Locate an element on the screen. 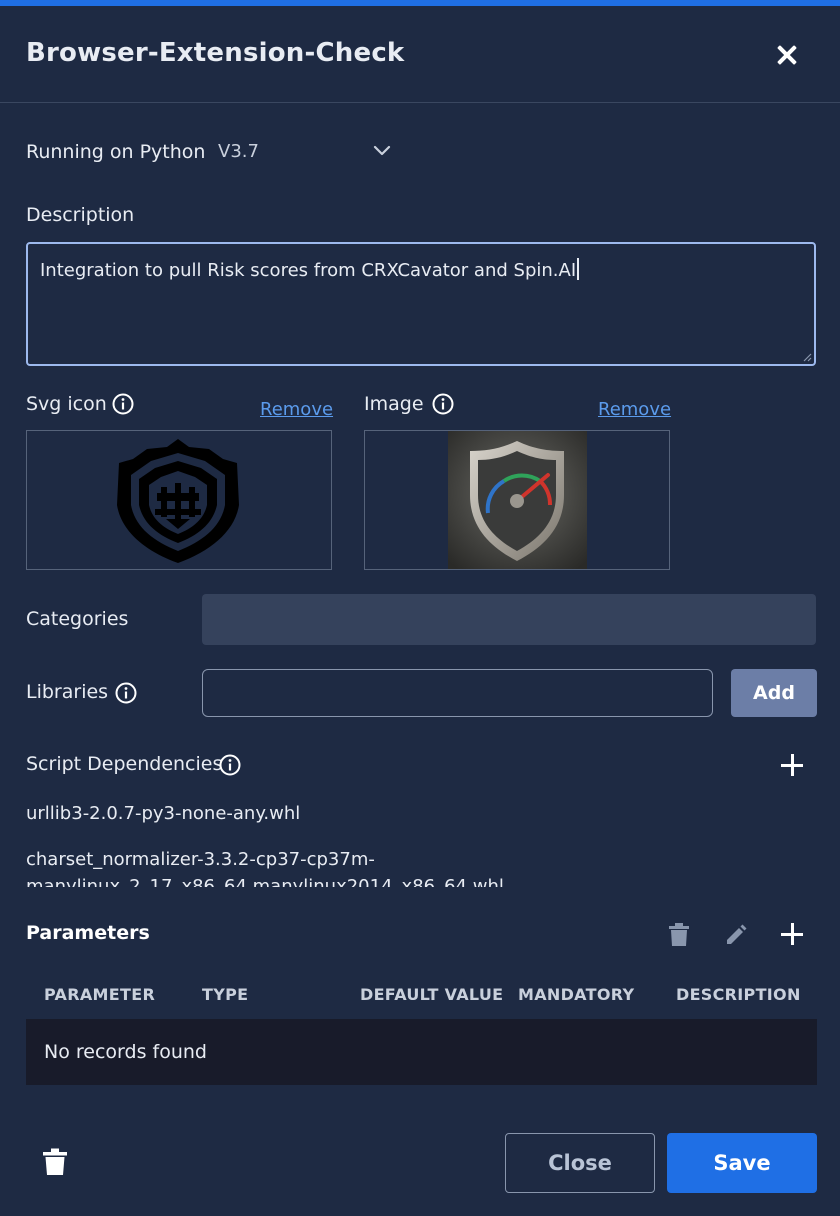 The width and height of the screenshot is (840, 1216). image-preview is located at coordinates (517, 500).